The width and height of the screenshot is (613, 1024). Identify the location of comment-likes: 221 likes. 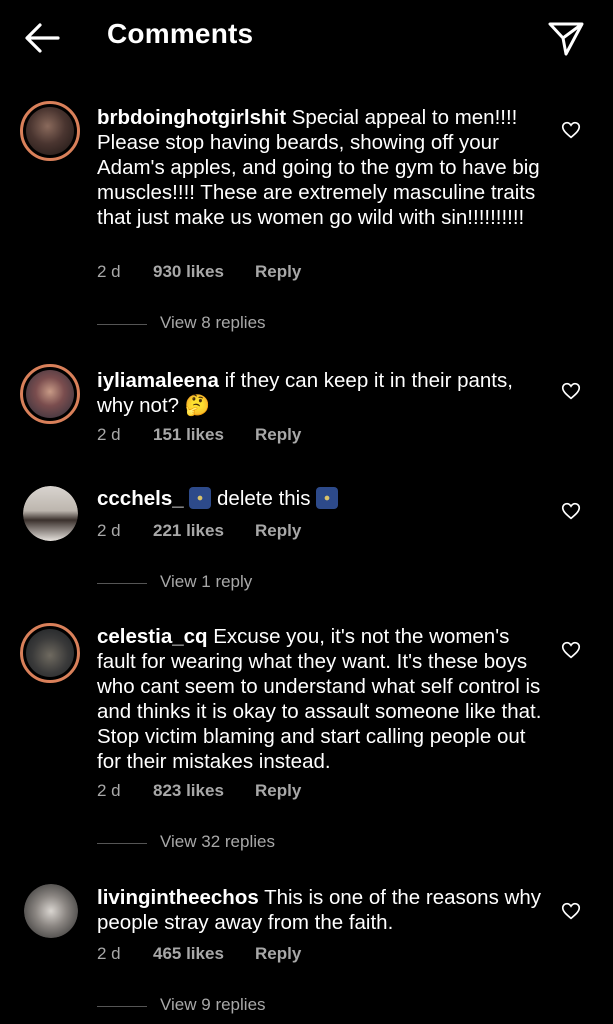
(188, 531).